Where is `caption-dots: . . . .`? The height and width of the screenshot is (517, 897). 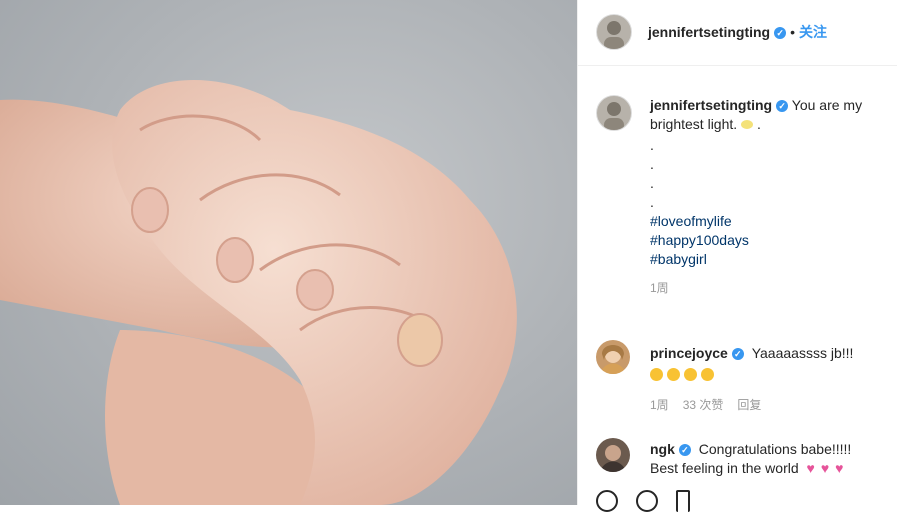
caption-dots: . . . . is located at coordinates (770, 174).